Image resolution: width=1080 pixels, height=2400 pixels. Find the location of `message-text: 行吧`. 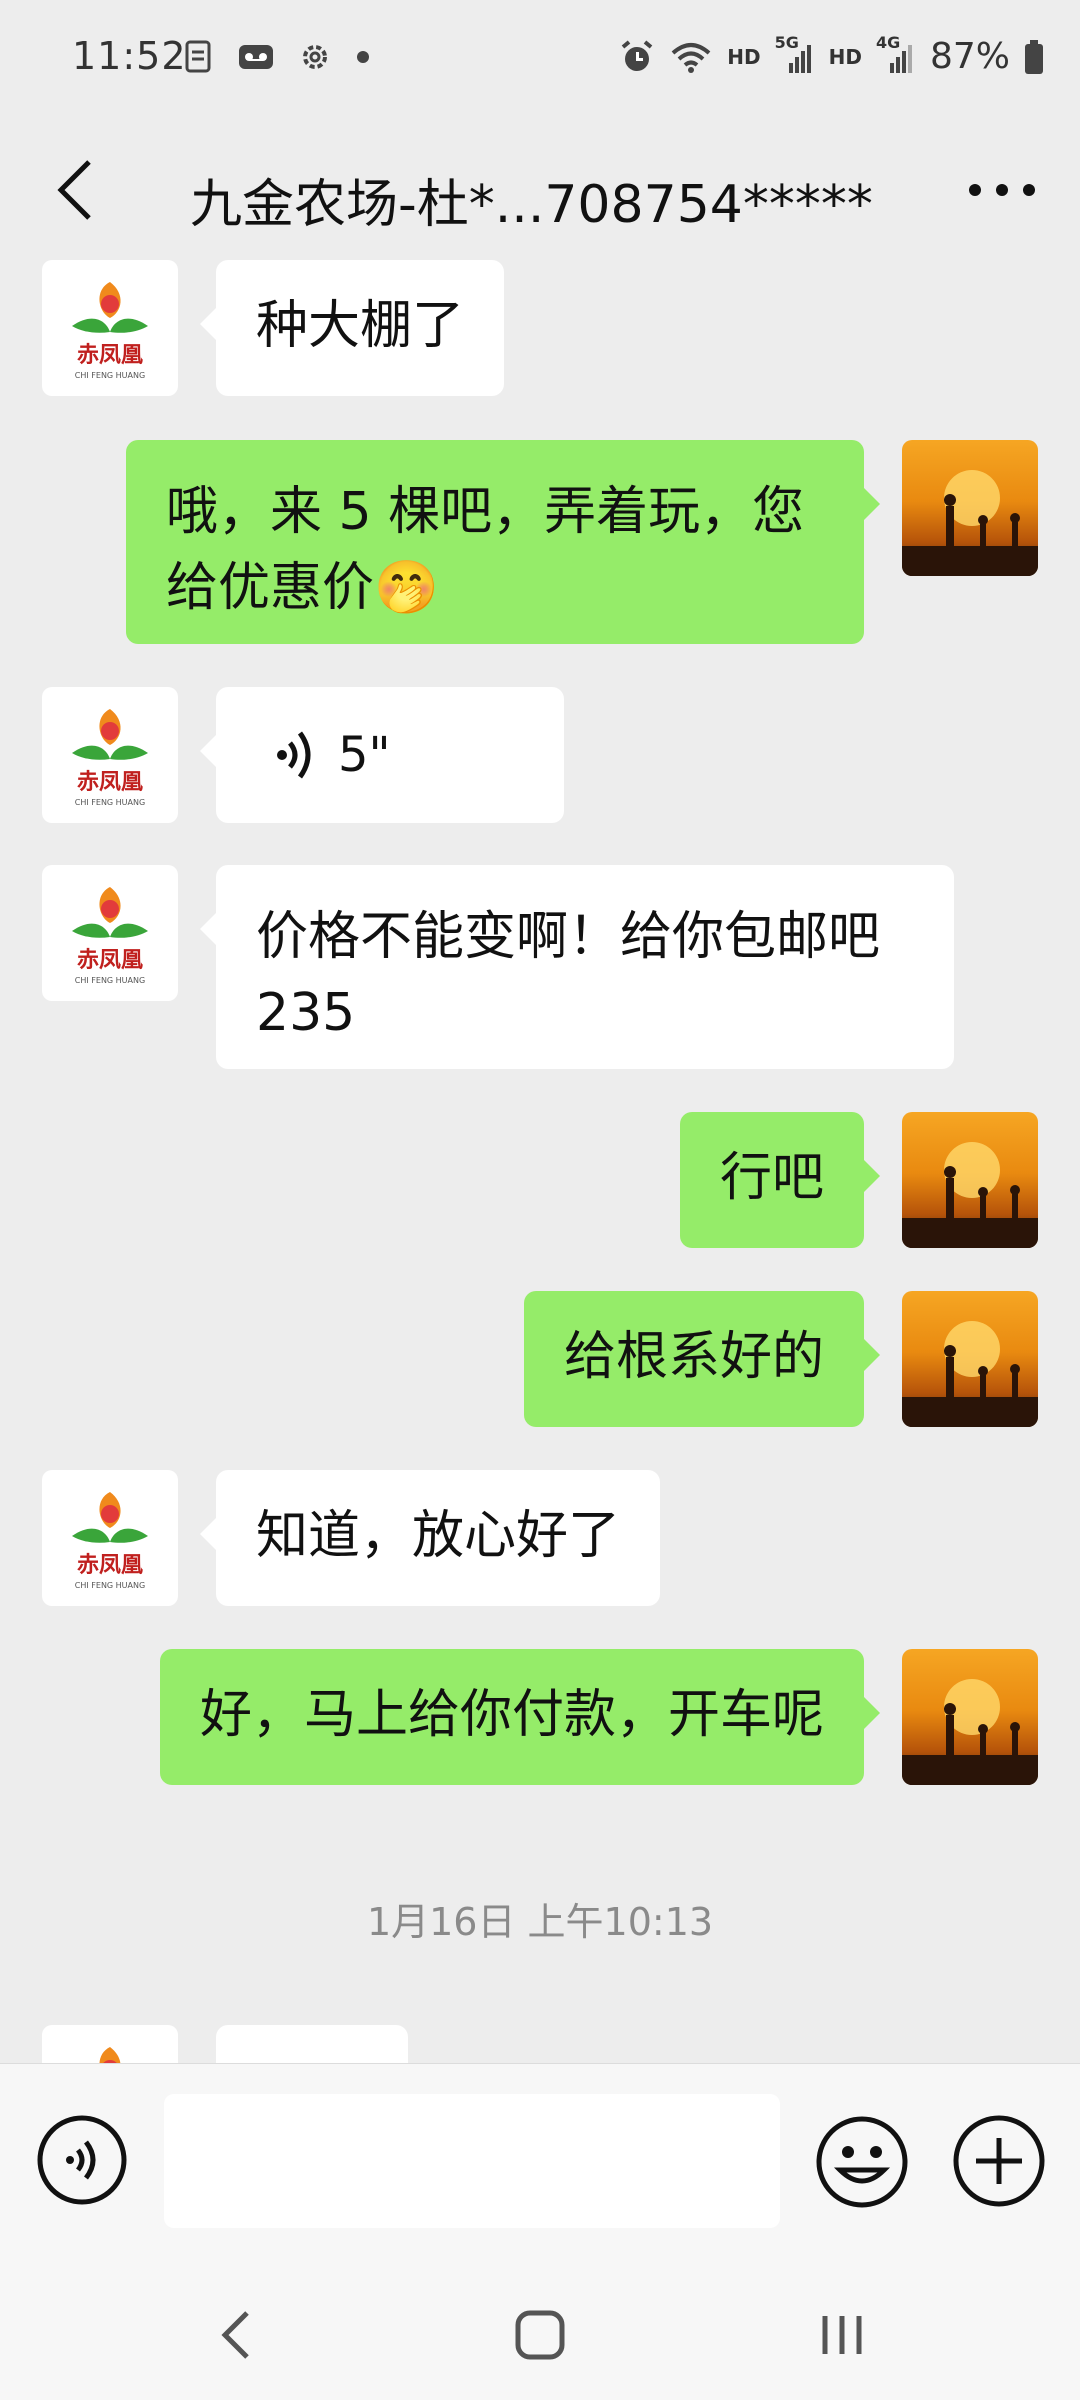

message-text: 行吧 is located at coordinates (771, 1178).